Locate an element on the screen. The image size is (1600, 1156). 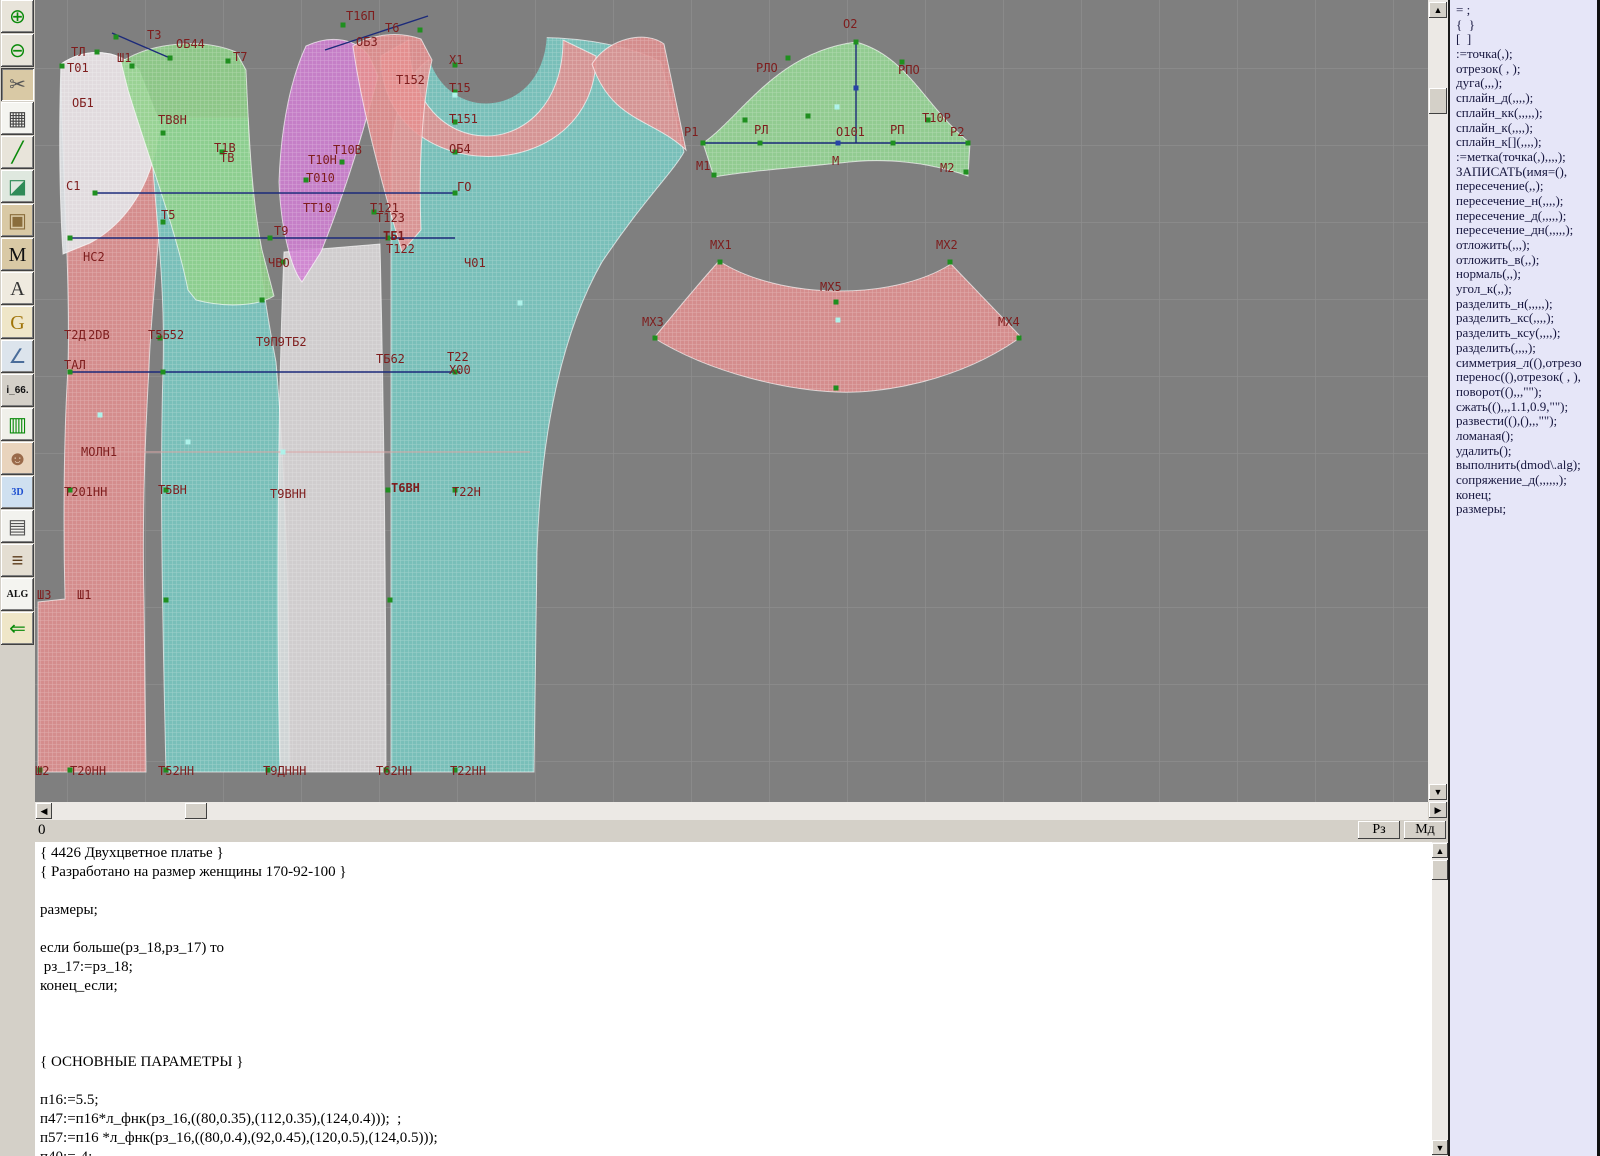
tool-zoom-in-button: ⊕ is located at coordinates (17, 16).